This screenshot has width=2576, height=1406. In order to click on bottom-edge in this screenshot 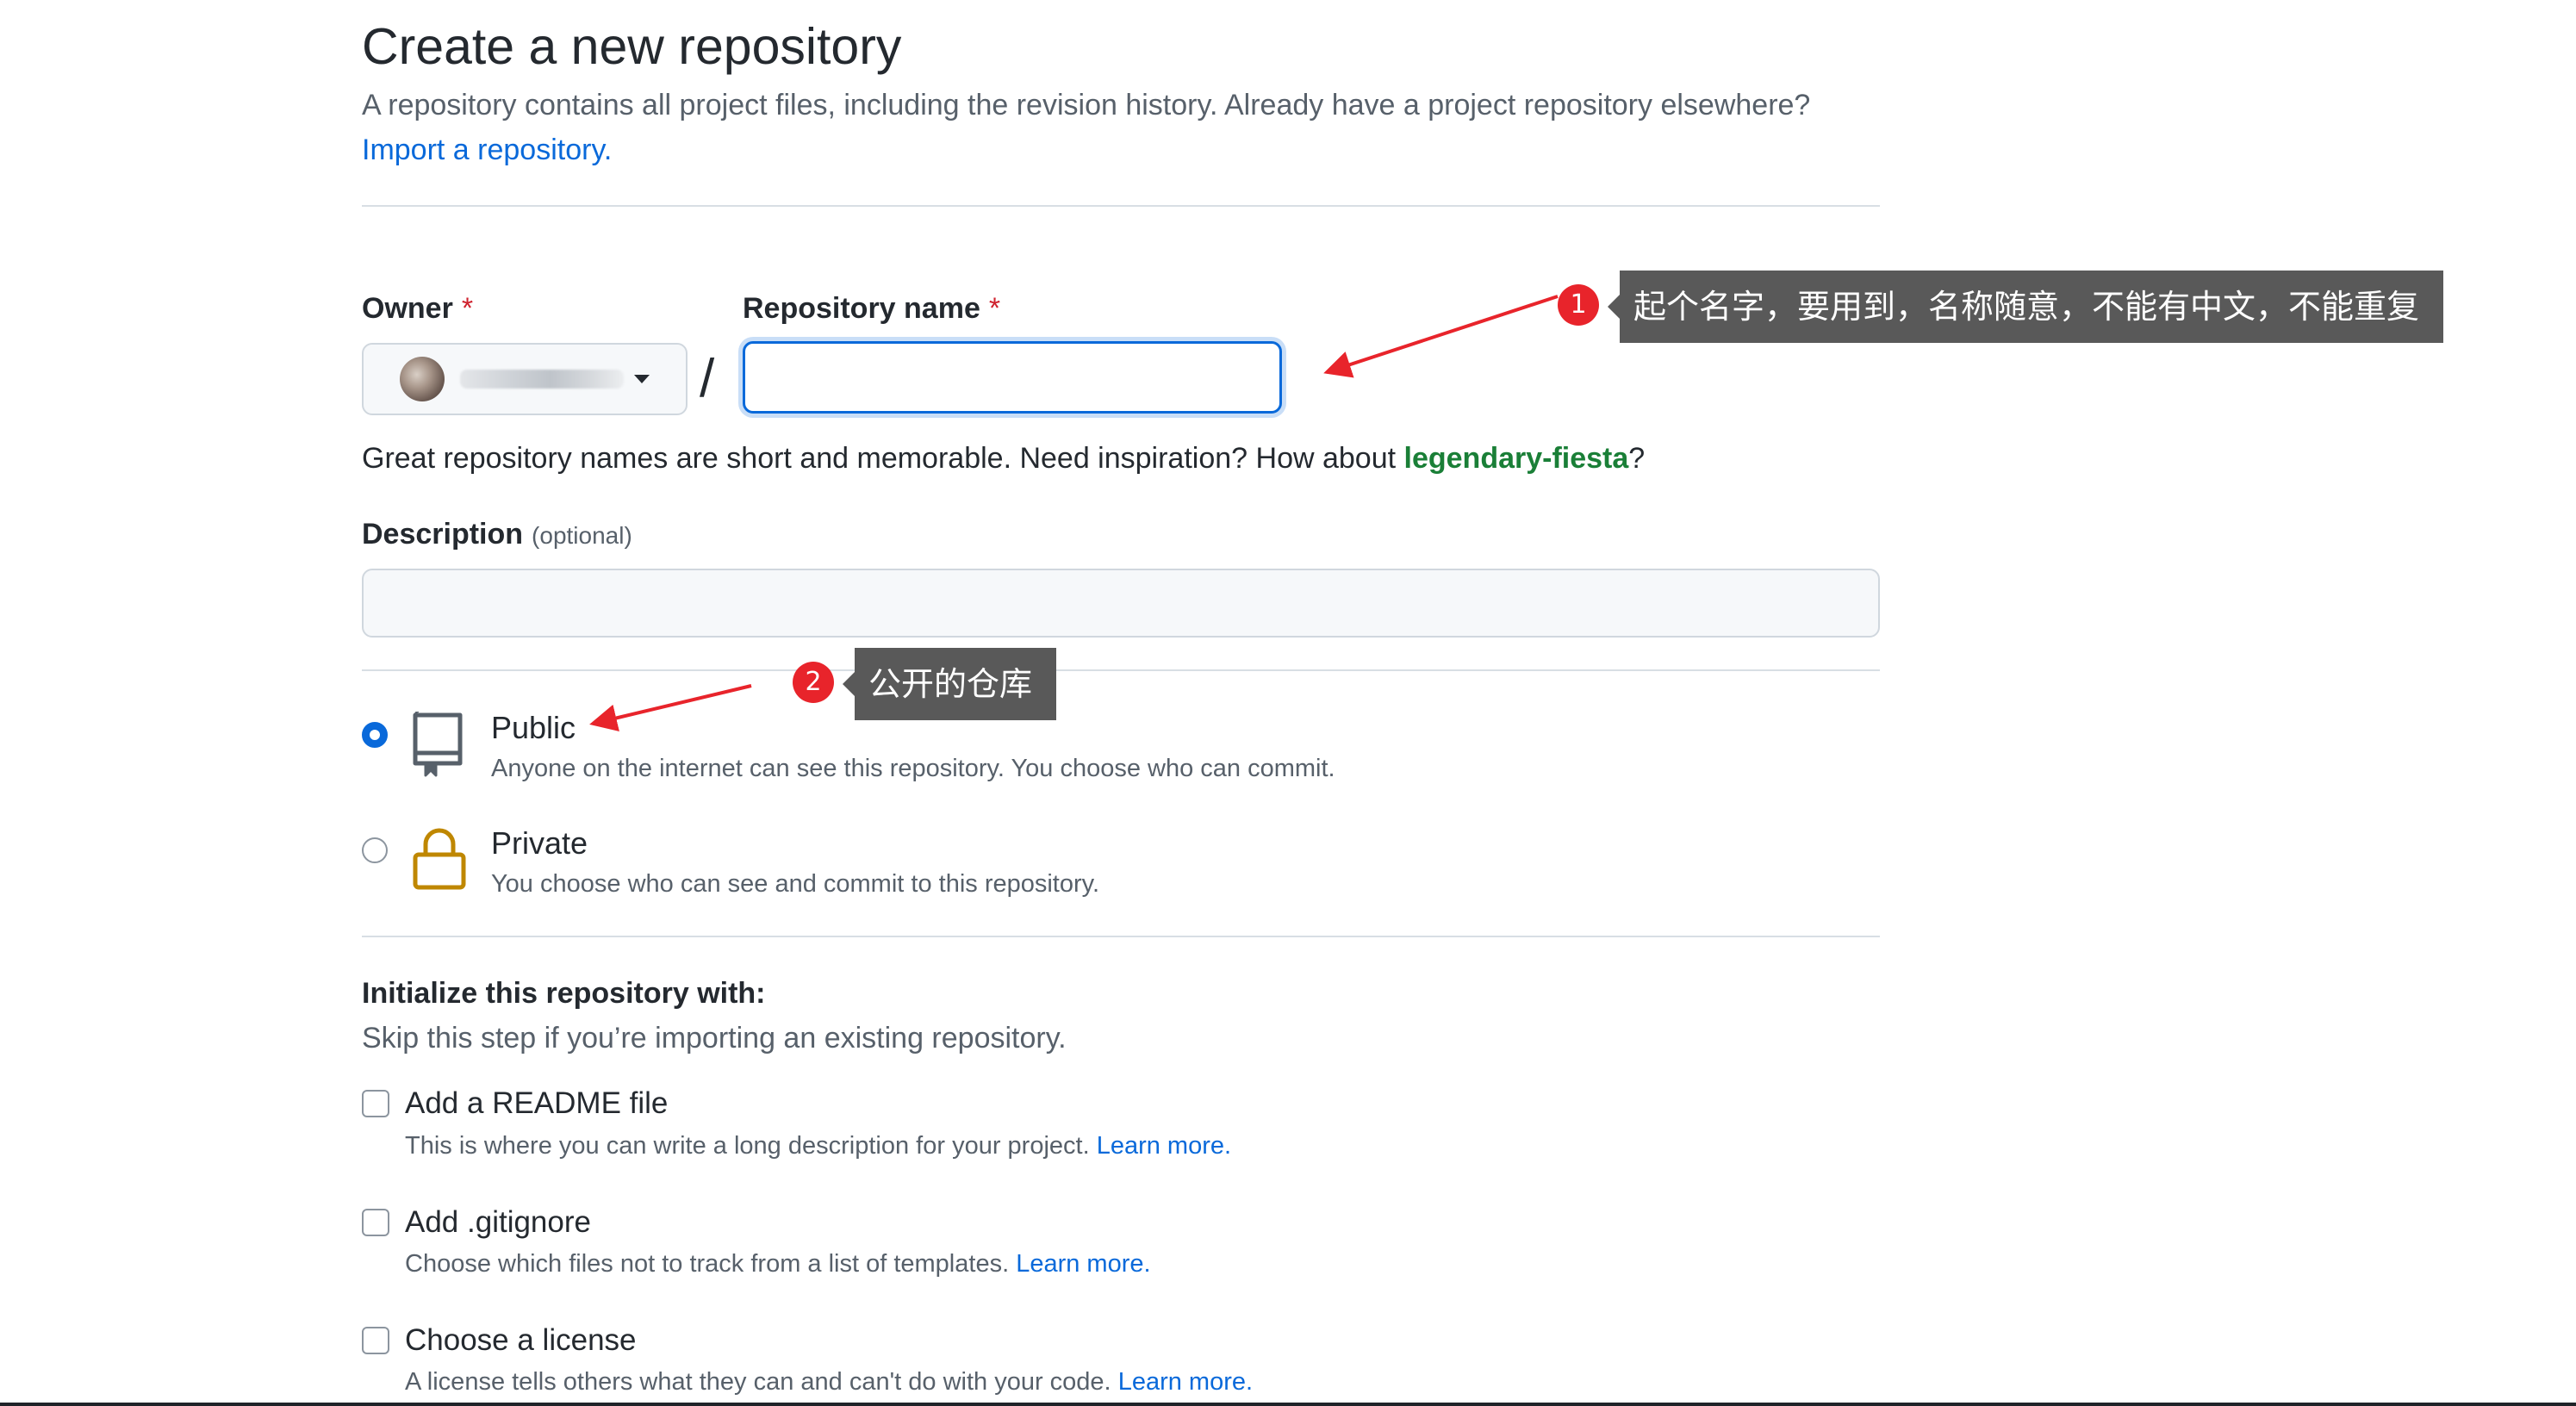, I will do `click(1288, 1404)`.